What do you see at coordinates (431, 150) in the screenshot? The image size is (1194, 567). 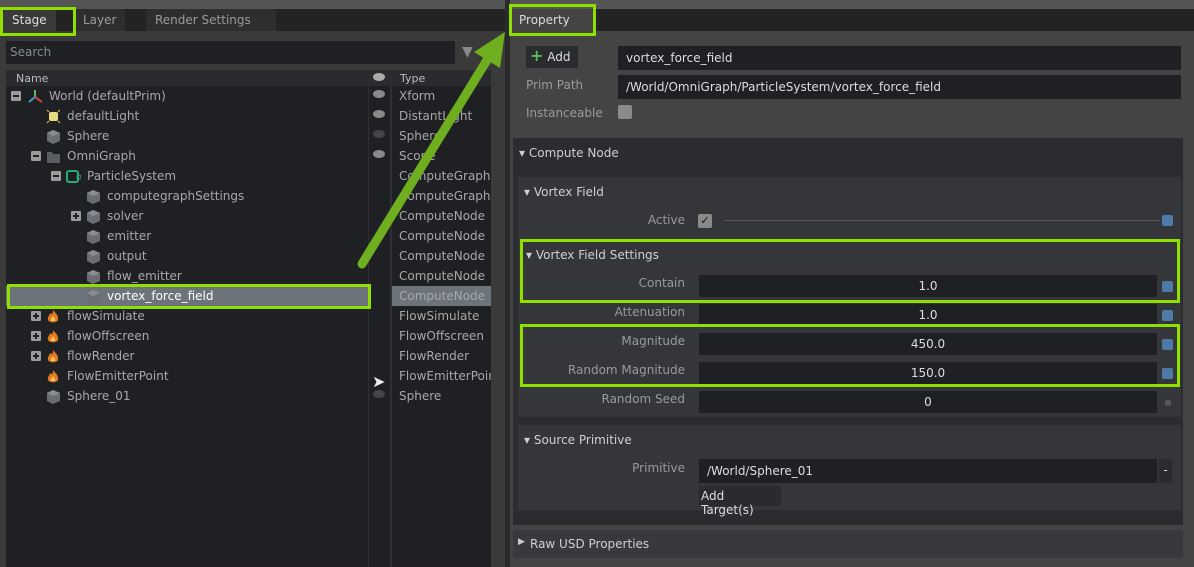 I see `annotation-arrow` at bounding box center [431, 150].